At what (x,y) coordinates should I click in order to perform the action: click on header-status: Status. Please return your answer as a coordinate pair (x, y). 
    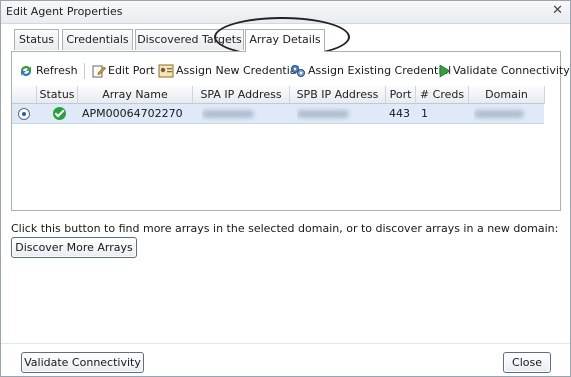
    Looking at the image, I should click on (57, 95).